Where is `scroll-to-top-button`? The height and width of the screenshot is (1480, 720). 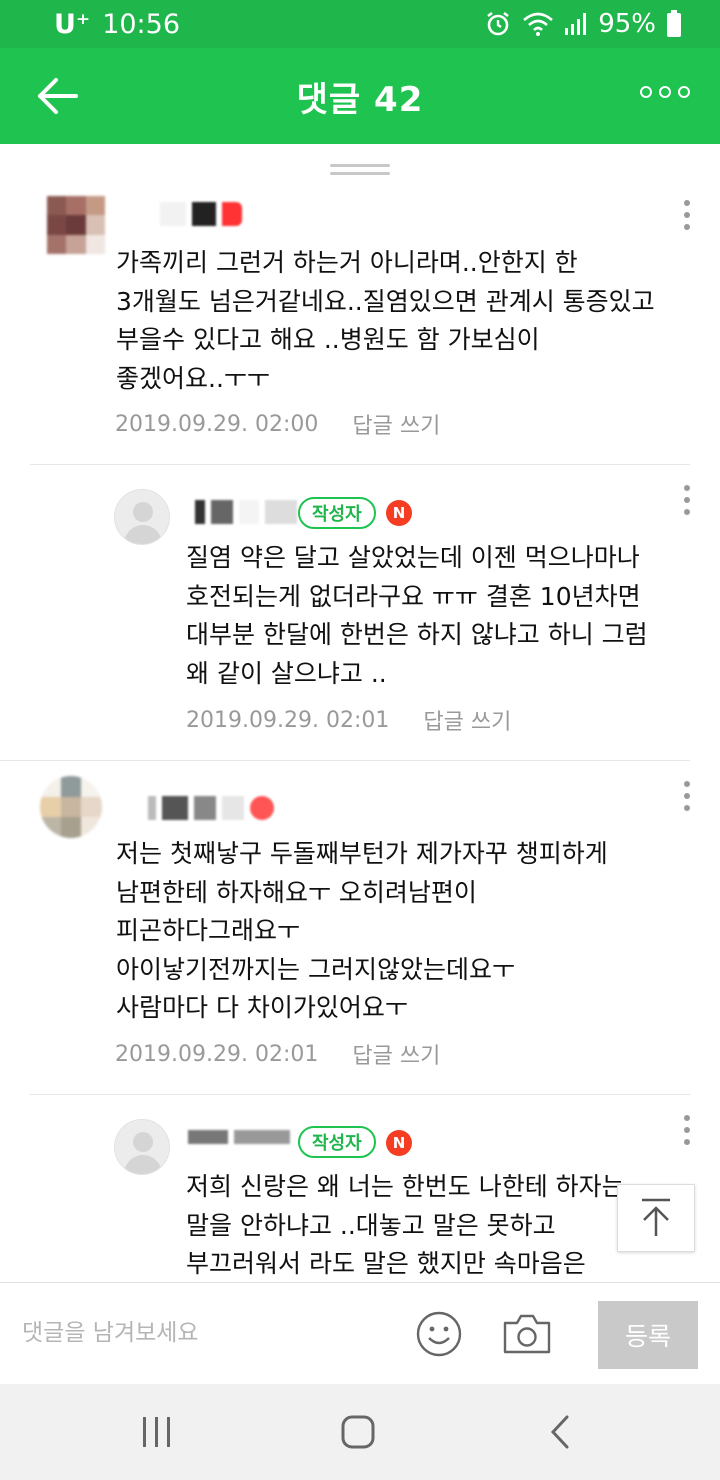 scroll-to-top-button is located at coordinates (656, 1218).